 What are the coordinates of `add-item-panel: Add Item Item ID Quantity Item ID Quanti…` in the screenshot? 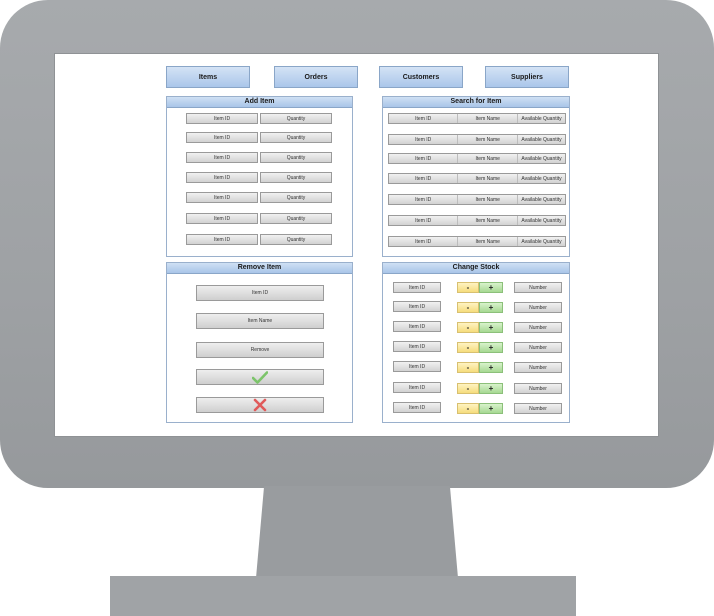 It's located at (259, 176).